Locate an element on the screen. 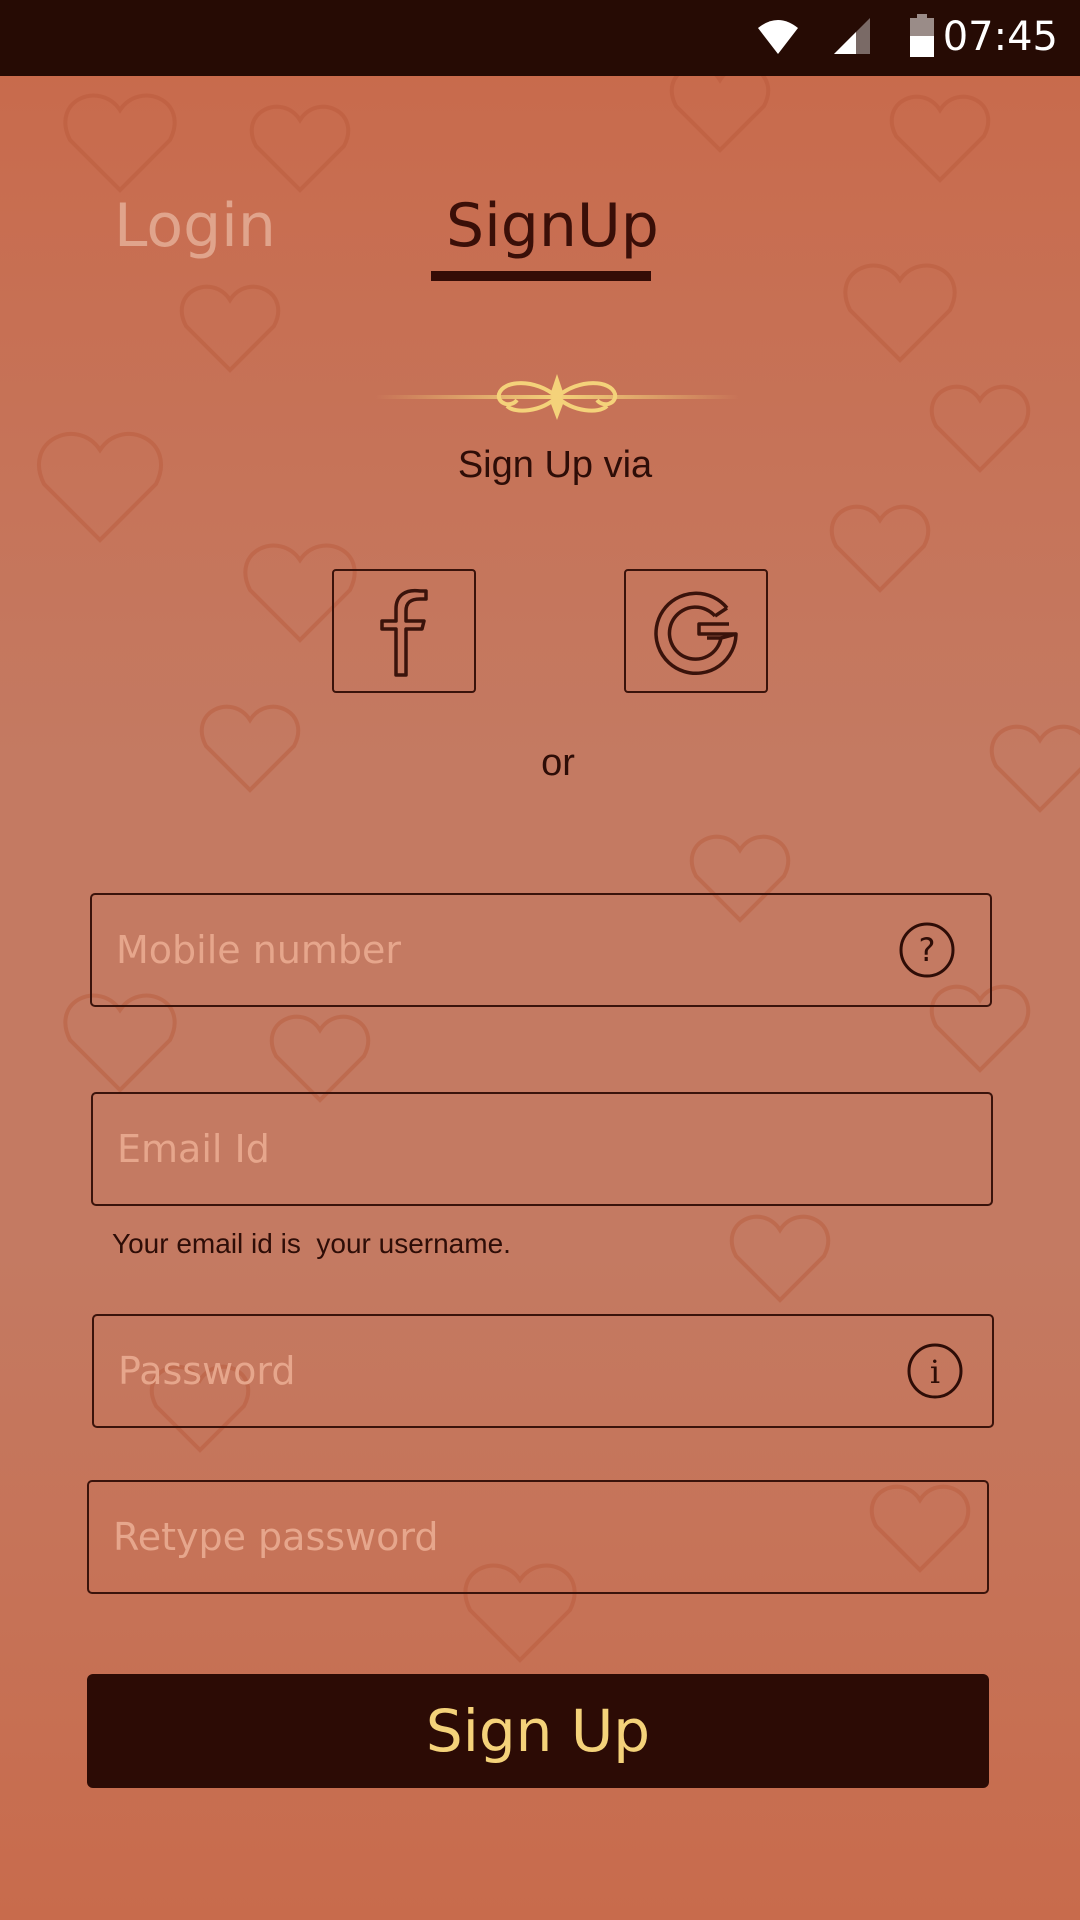 This screenshot has width=1080, height=1920. facebook-button is located at coordinates (404, 631).